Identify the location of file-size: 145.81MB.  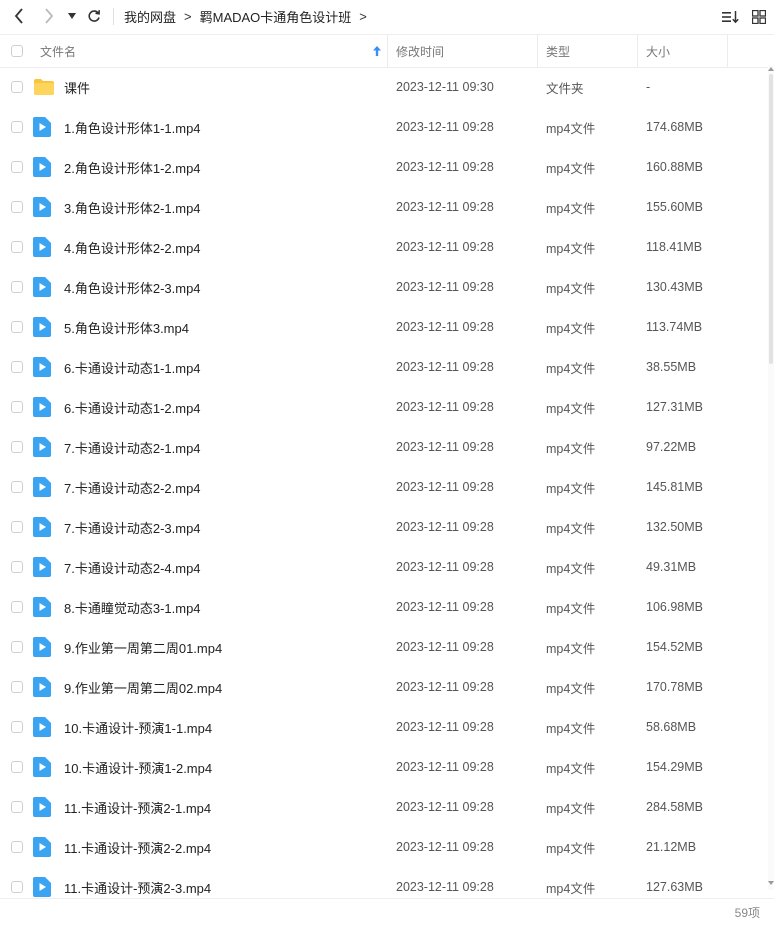
(674, 487).